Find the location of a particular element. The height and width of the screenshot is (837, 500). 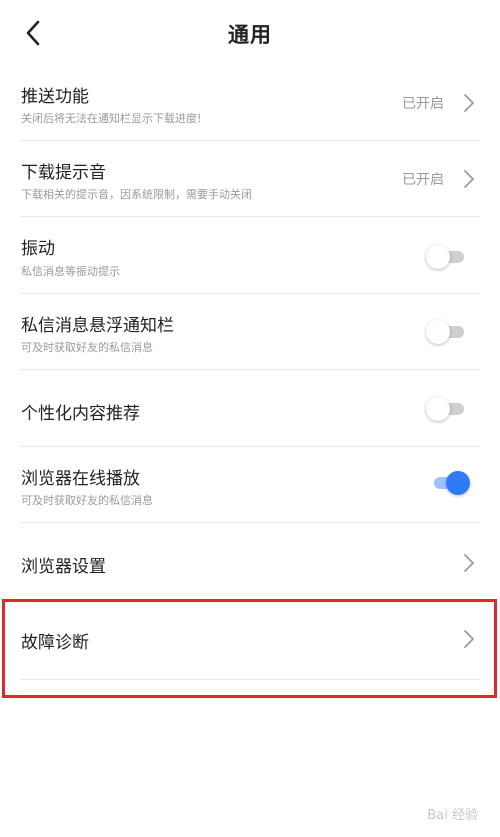

floating-notification-toggle is located at coordinates (448, 332).